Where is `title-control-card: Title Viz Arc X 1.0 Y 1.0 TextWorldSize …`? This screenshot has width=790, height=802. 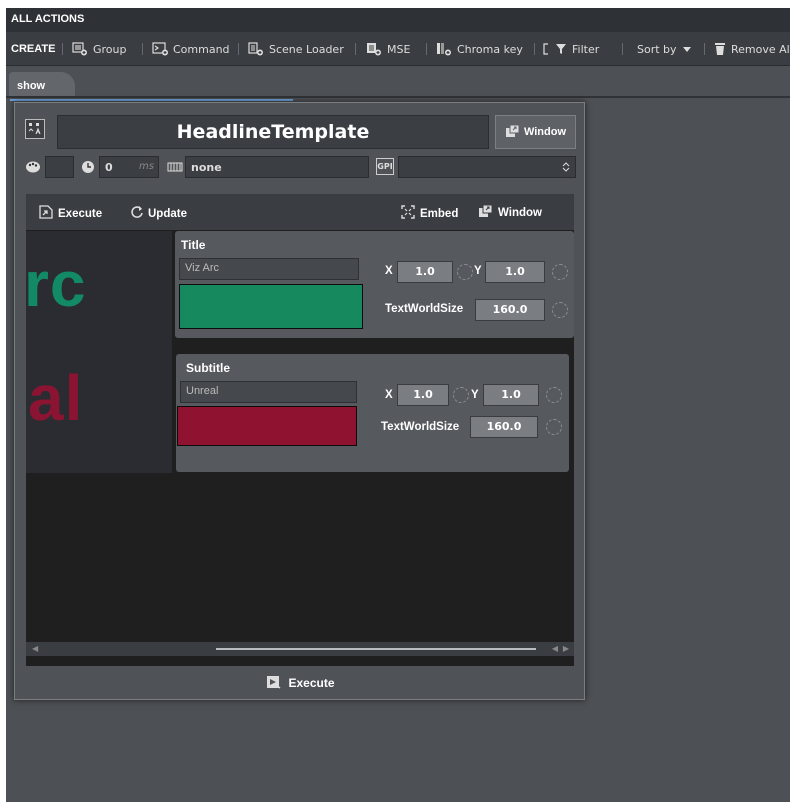 title-control-card: Title Viz Arc X 1.0 Y 1.0 TextWorldSize … is located at coordinates (374, 284).